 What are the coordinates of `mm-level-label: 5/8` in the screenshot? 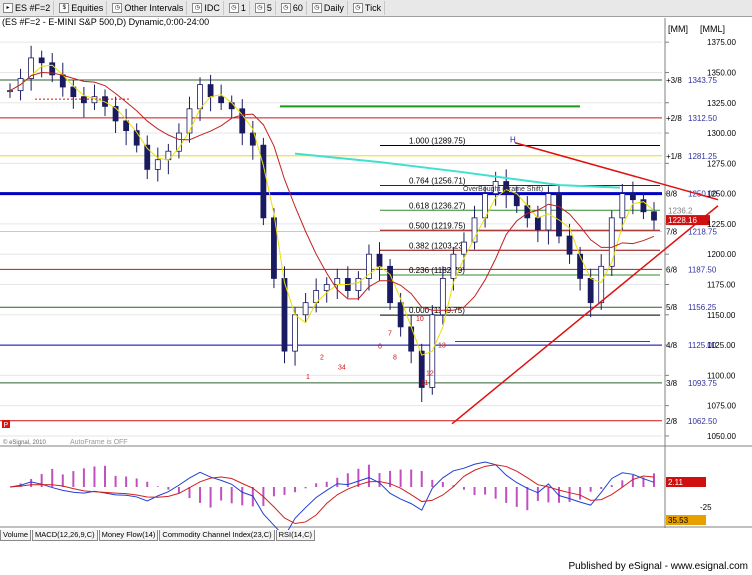 It's located at (672, 307).